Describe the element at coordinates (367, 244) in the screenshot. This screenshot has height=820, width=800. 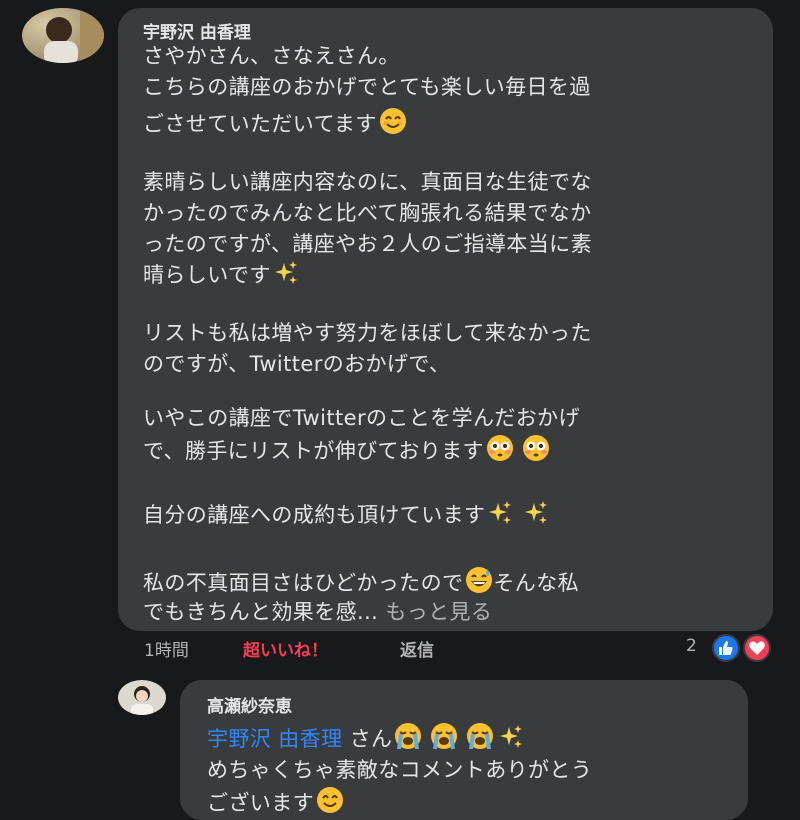
I see `comment-line: ったのですが、講座やお２人のご指導本当に素` at that location.